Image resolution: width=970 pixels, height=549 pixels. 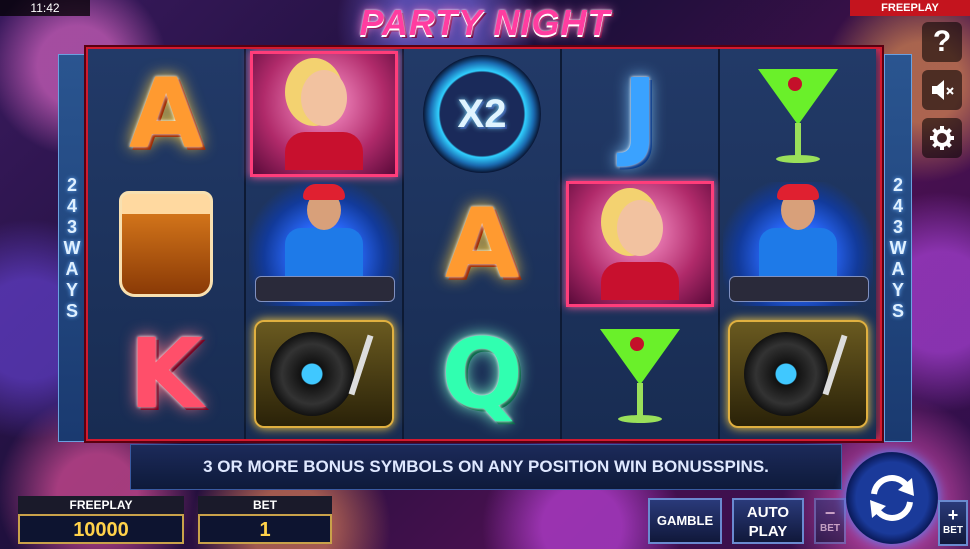 What do you see at coordinates (265, 529) in the screenshot?
I see `bet-value: 1` at bounding box center [265, 529].